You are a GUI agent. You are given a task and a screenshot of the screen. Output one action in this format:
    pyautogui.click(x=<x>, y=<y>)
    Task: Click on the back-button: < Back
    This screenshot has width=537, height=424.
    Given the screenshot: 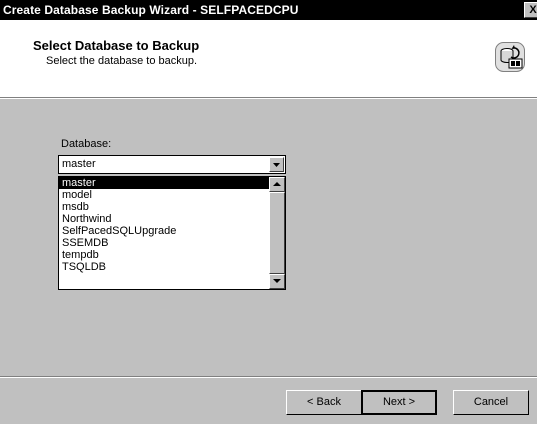 What is the action you would take?
    pyautogui.click(x=324, y=402)
    